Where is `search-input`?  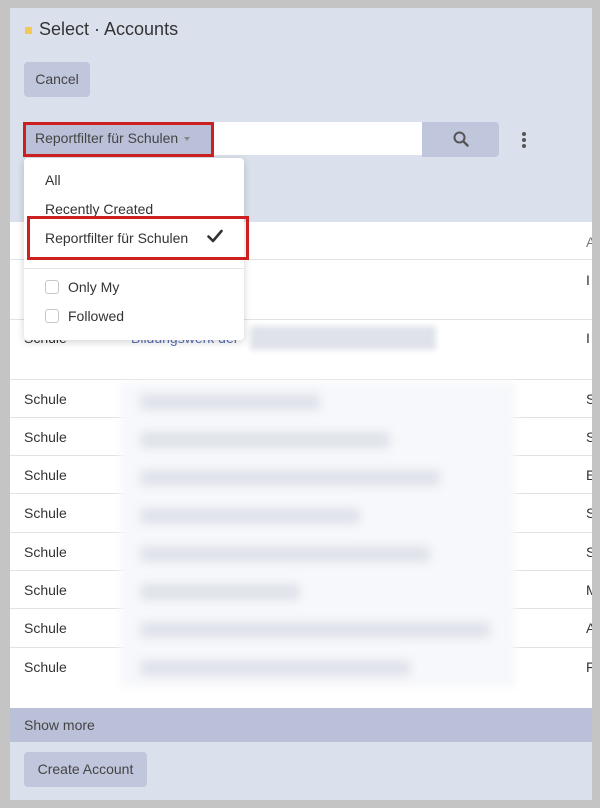
search-input is located at coordinates (318, 138).